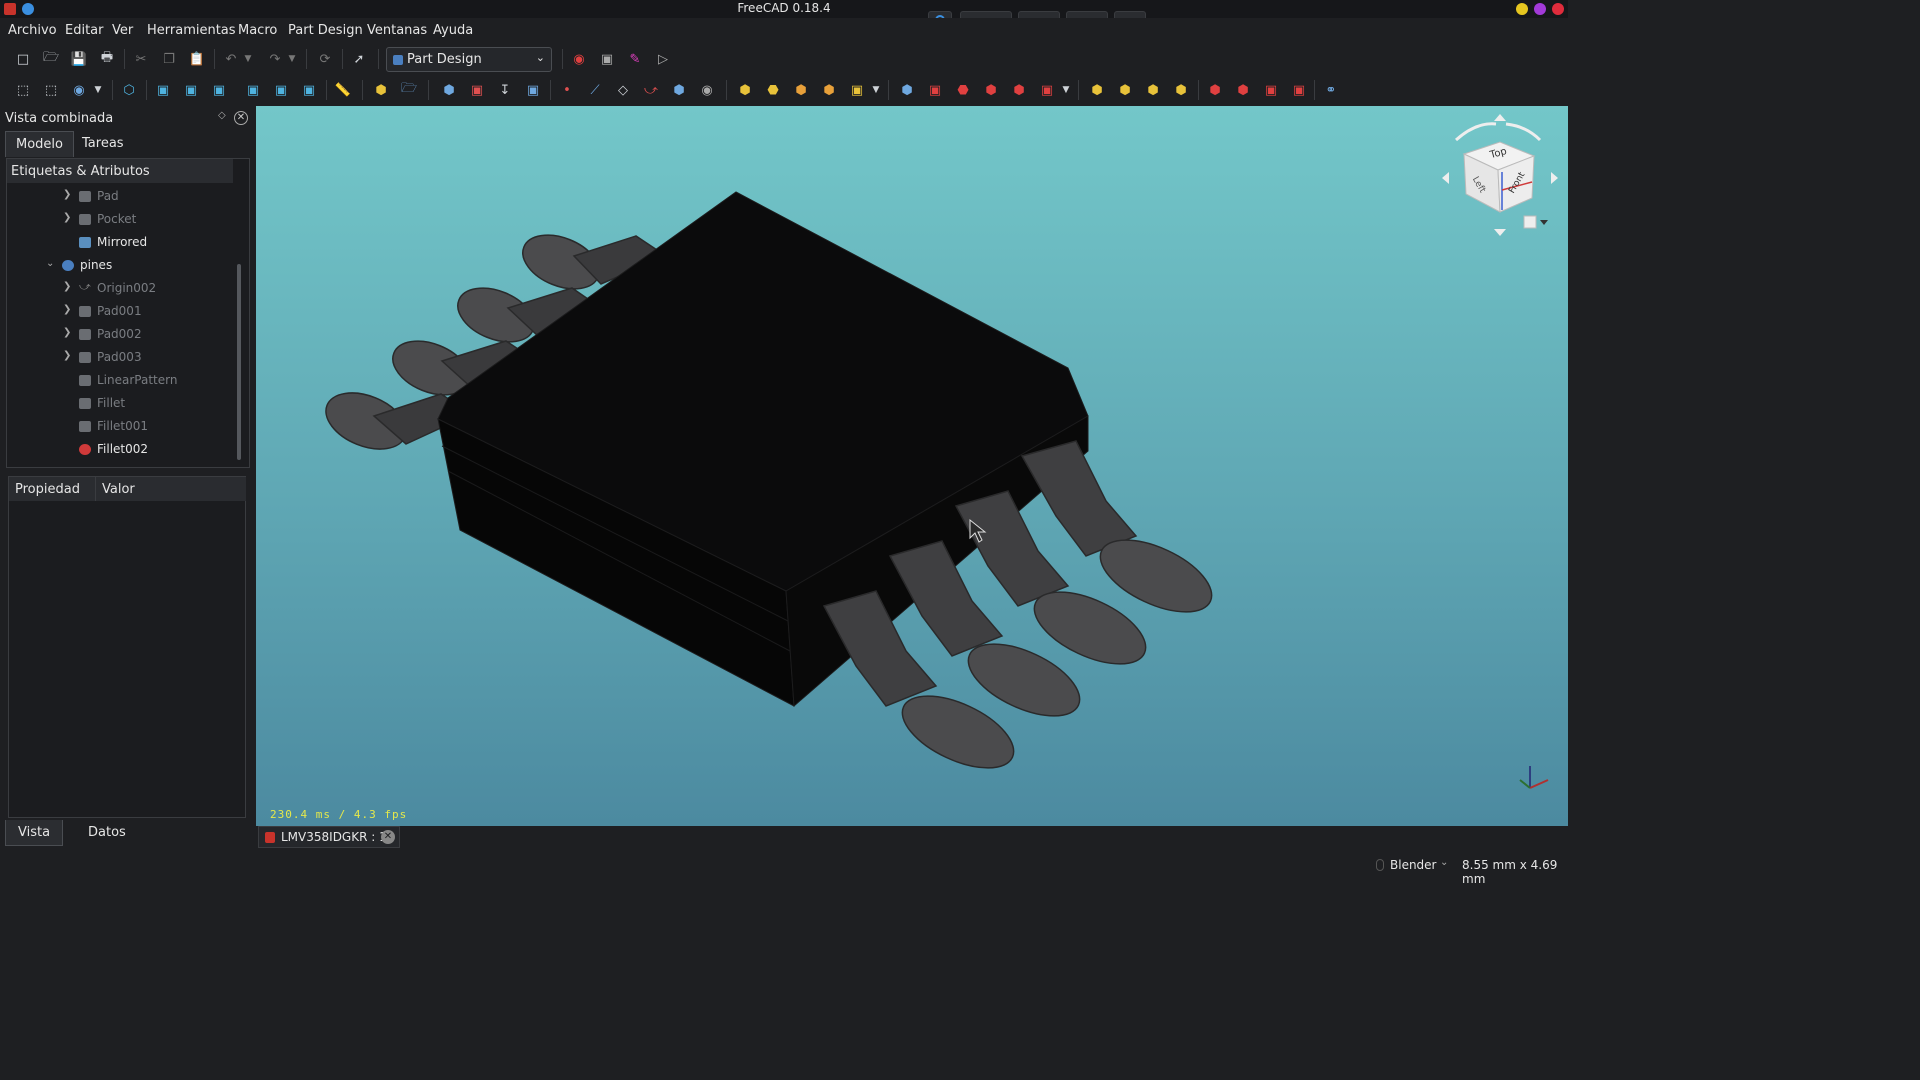  What do you see at coordinates (1181, 90) in the screenshot?
I see `multi-transform-icon: ⬢` at bounding box center [1181, 90].